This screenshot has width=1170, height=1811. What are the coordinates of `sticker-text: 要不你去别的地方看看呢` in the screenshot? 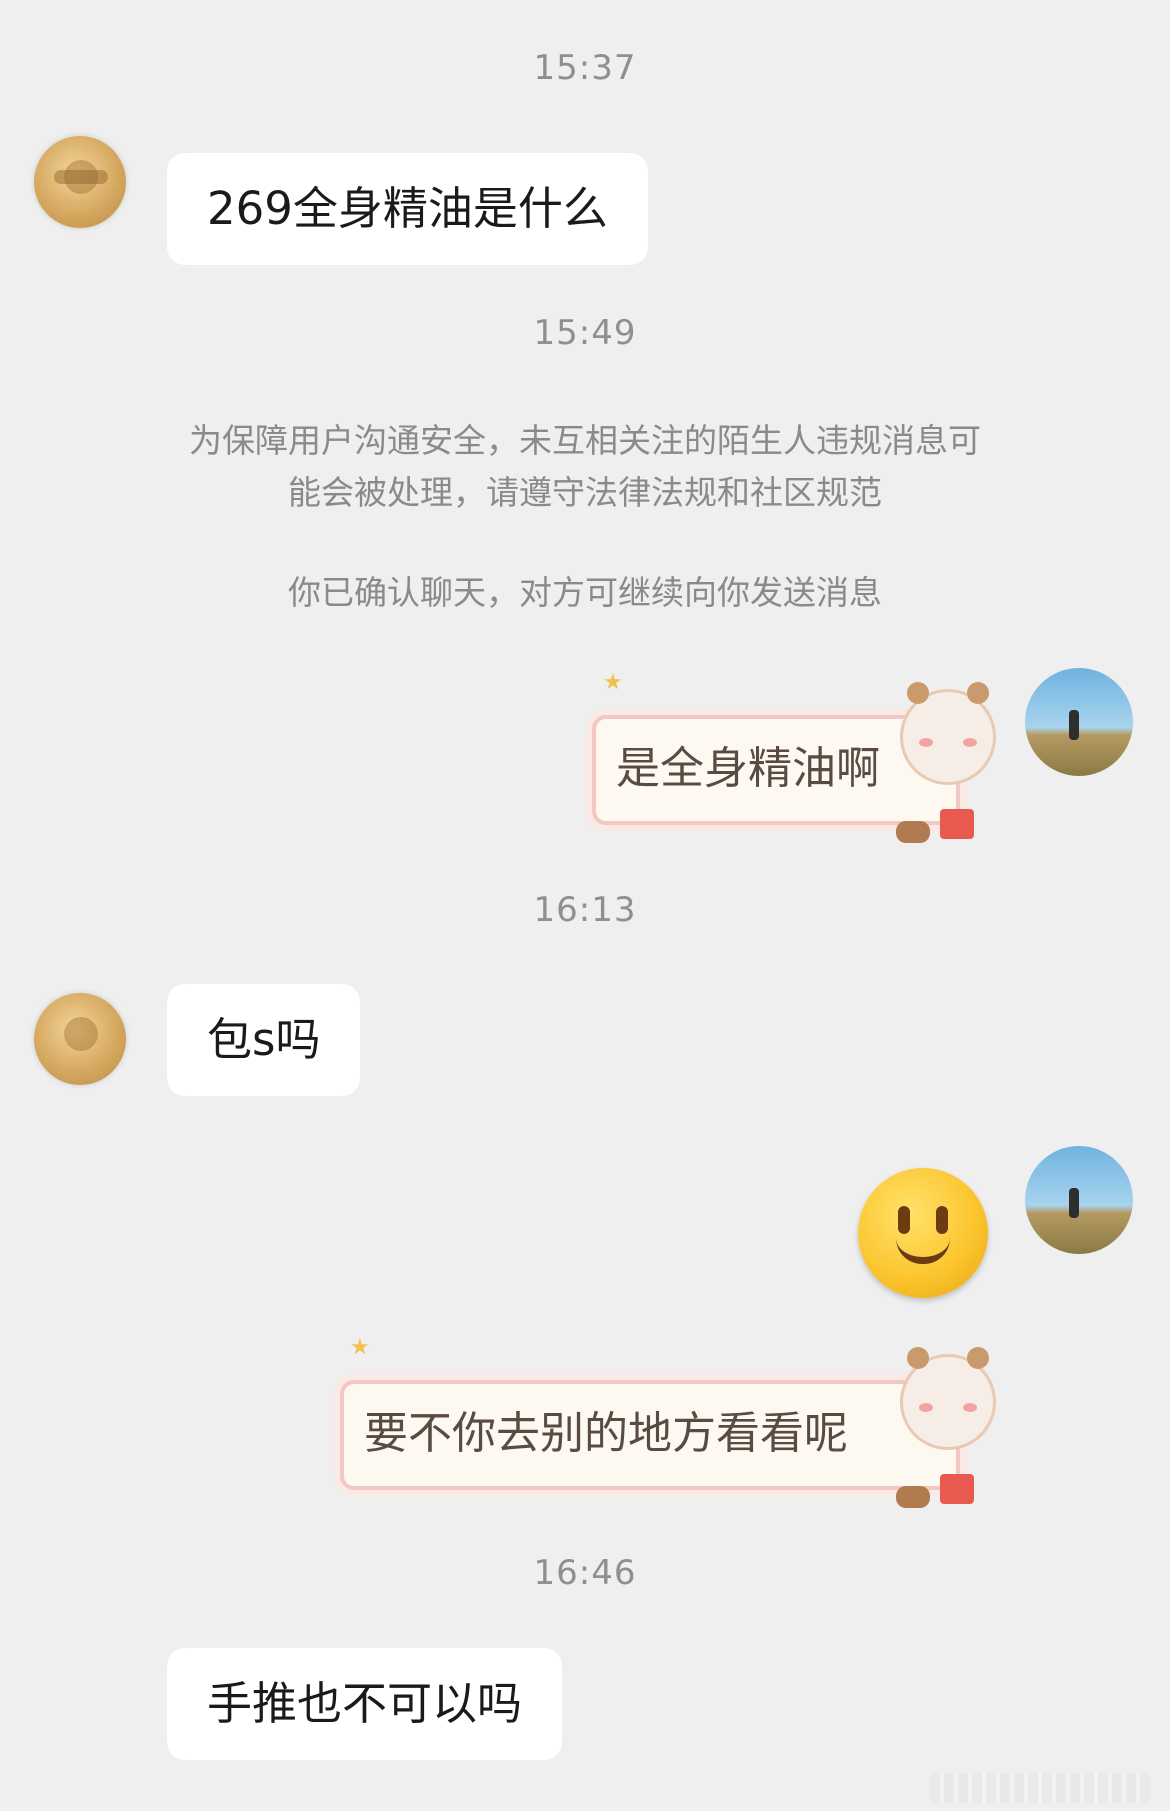 It's located at (606, 1433).